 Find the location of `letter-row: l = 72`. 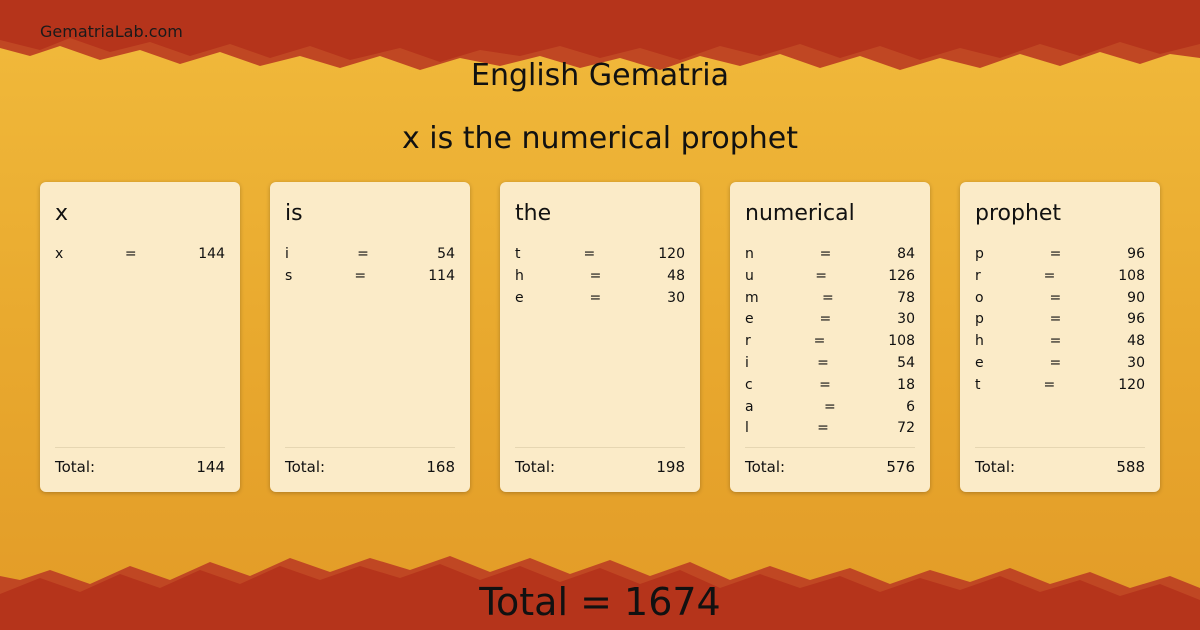

letter-row: l = 72 is located at coordinates (830, 430).